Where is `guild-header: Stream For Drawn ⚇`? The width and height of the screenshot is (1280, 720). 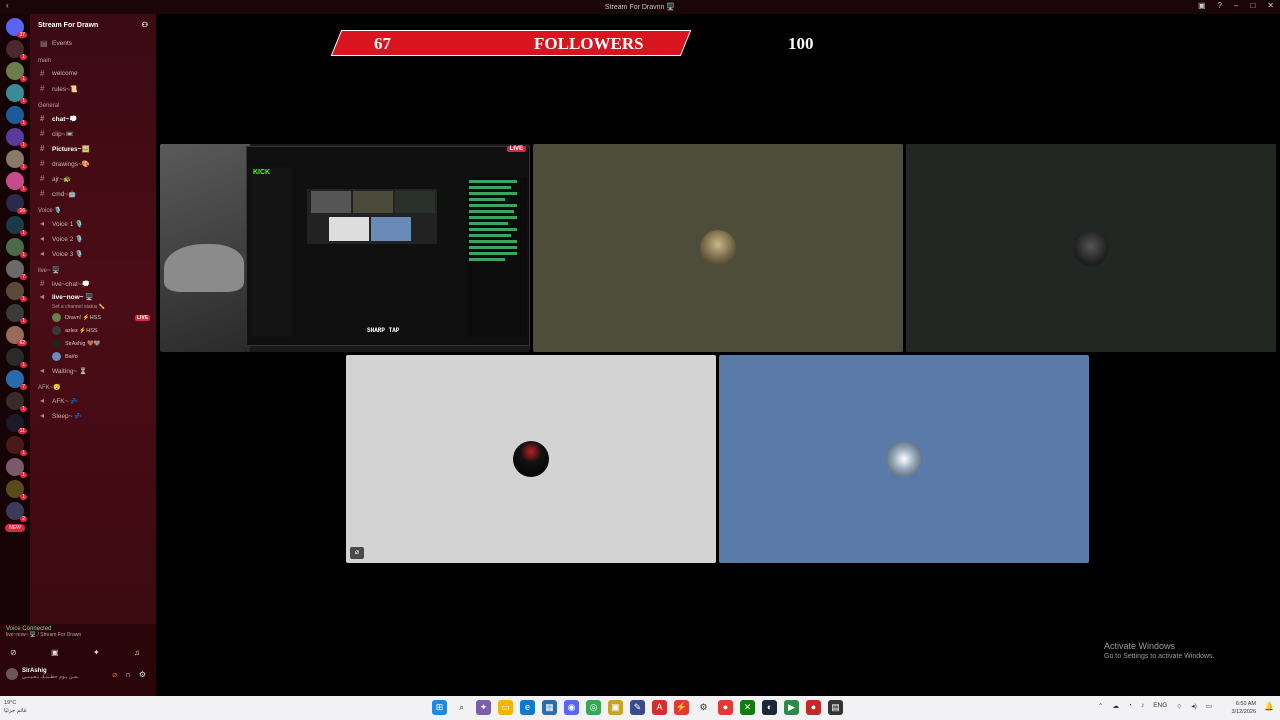
guild-header: Stream For Drawn ⚇ is located at coordinates (93, 25).